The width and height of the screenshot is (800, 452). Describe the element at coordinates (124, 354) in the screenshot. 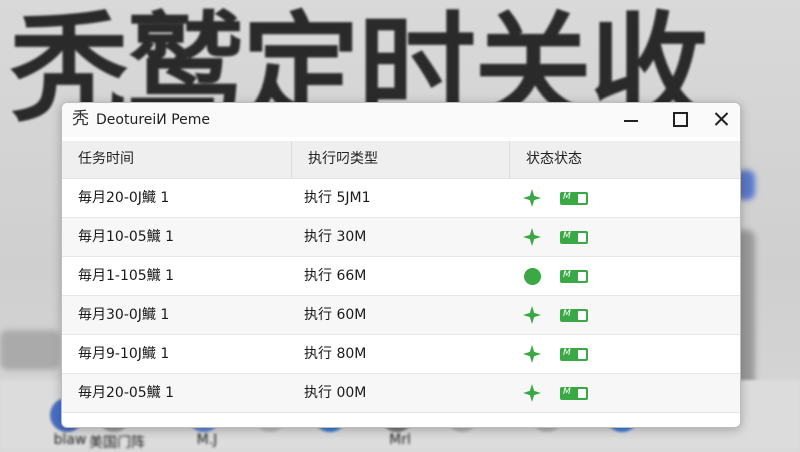

I see `task-time-cell: 毎月9-10J鱵 1` at that location.